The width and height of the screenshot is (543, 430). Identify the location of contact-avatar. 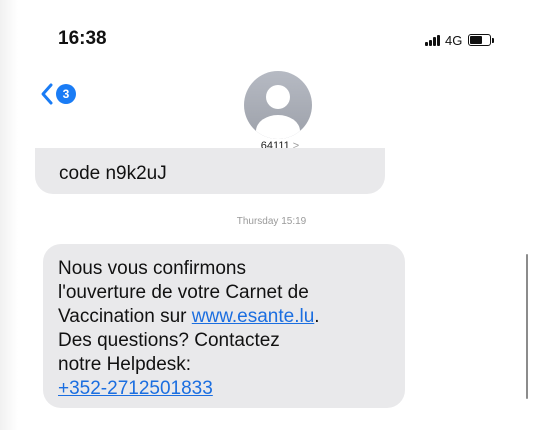
(278, 105).